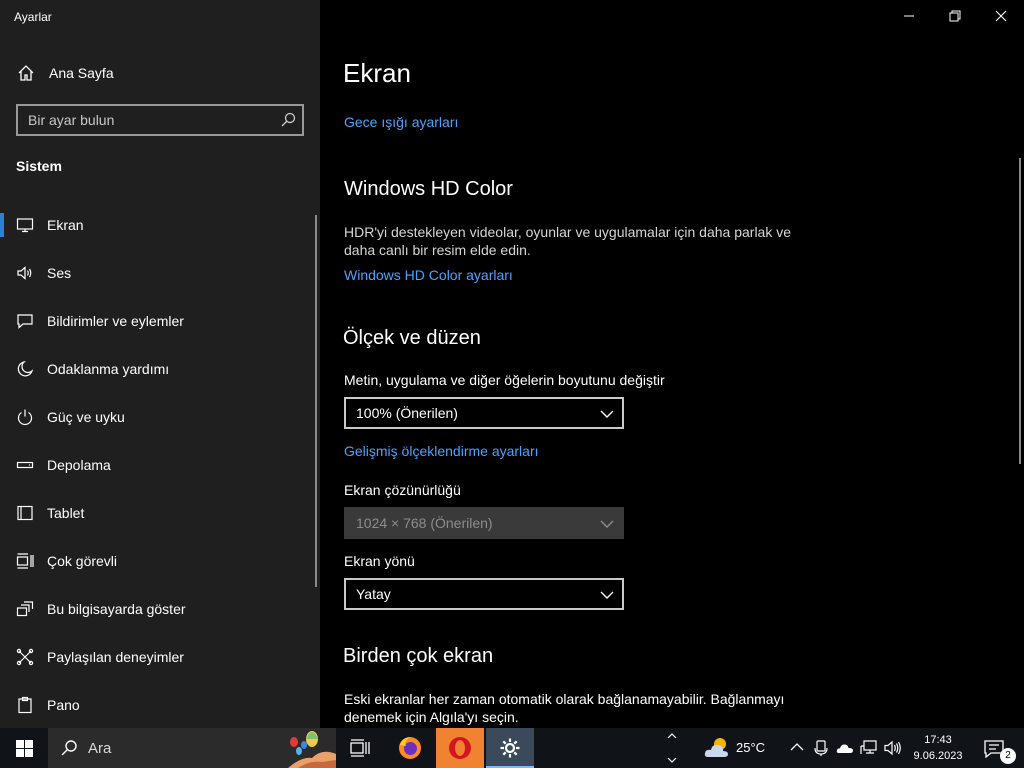  Describe the element at coordinates (869, 748) in the screenshot. I see `network-icon` at that location.